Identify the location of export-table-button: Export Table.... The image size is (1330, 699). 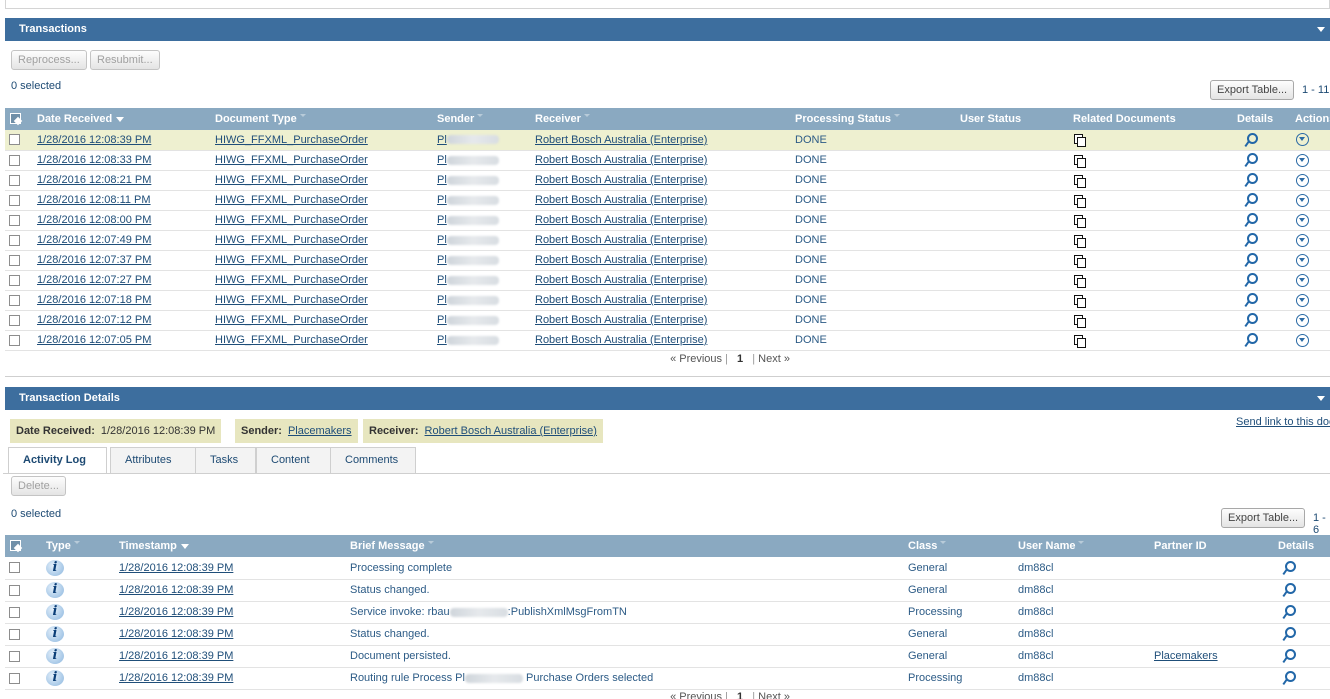
(1252, 90).